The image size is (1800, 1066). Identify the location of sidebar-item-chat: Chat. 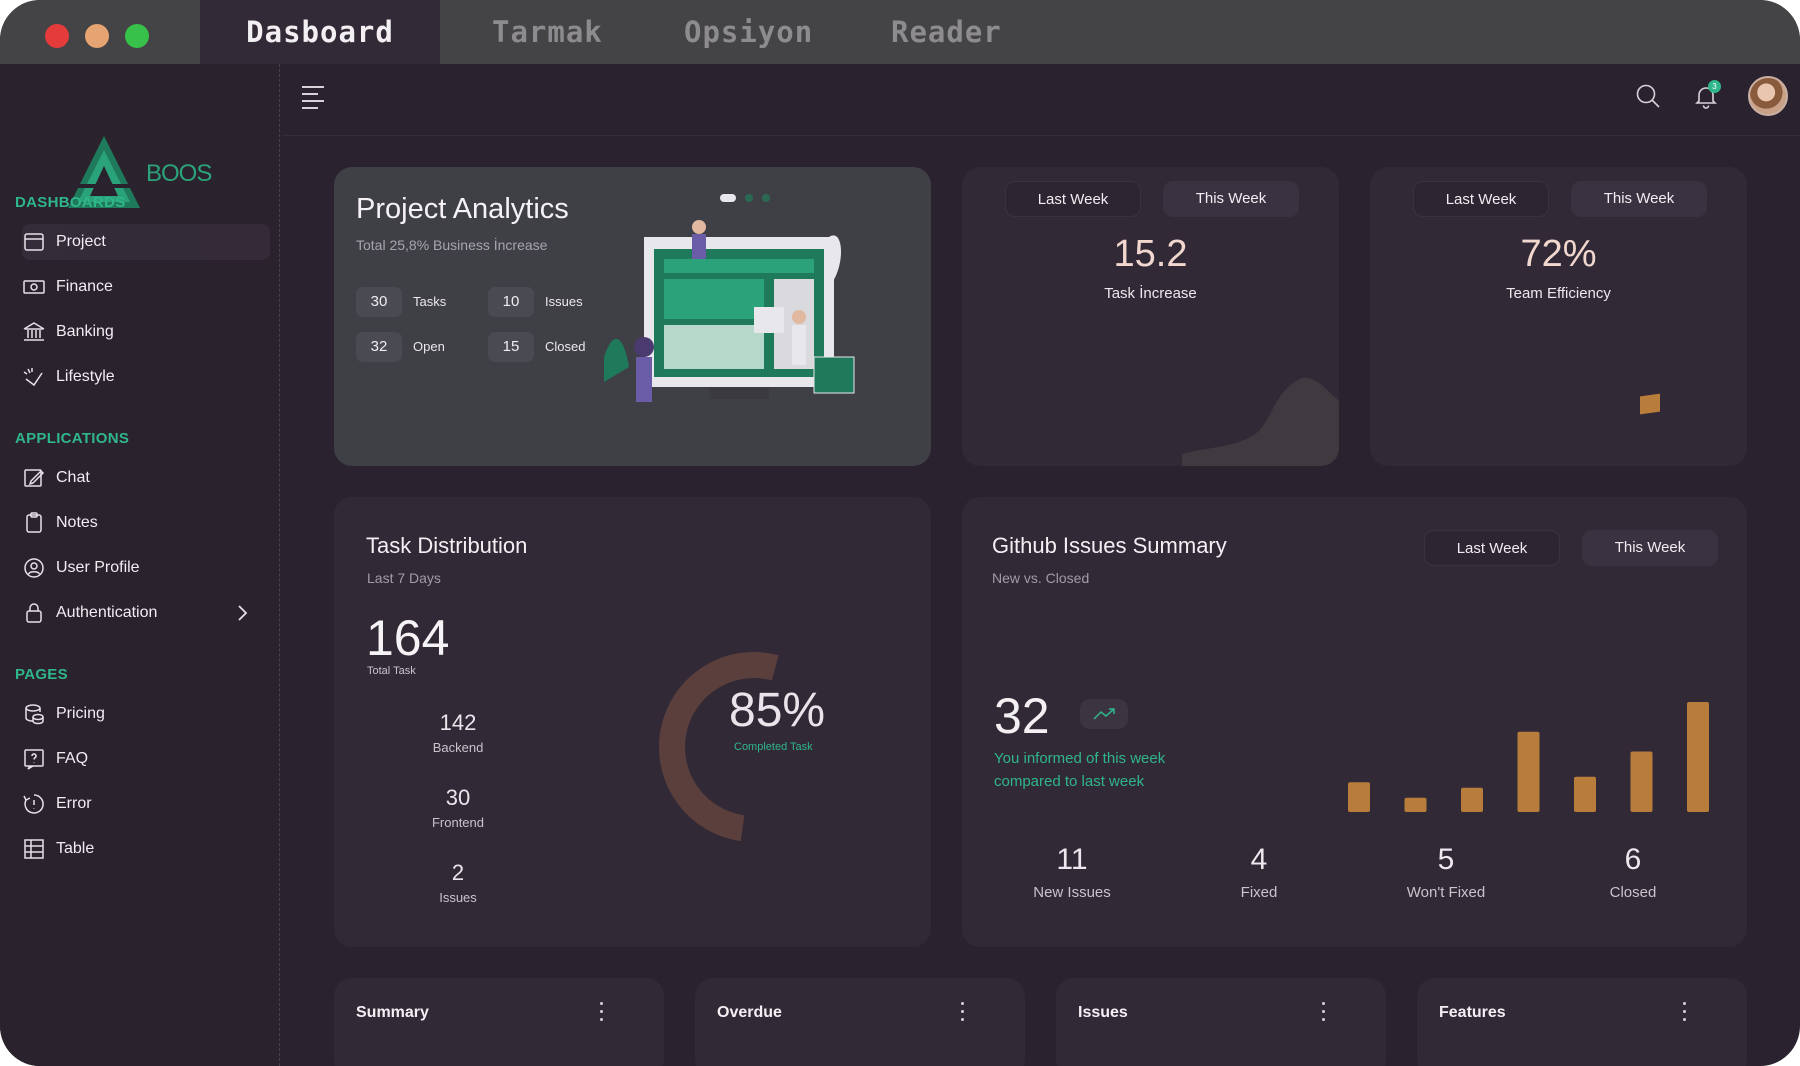
(146, 478).